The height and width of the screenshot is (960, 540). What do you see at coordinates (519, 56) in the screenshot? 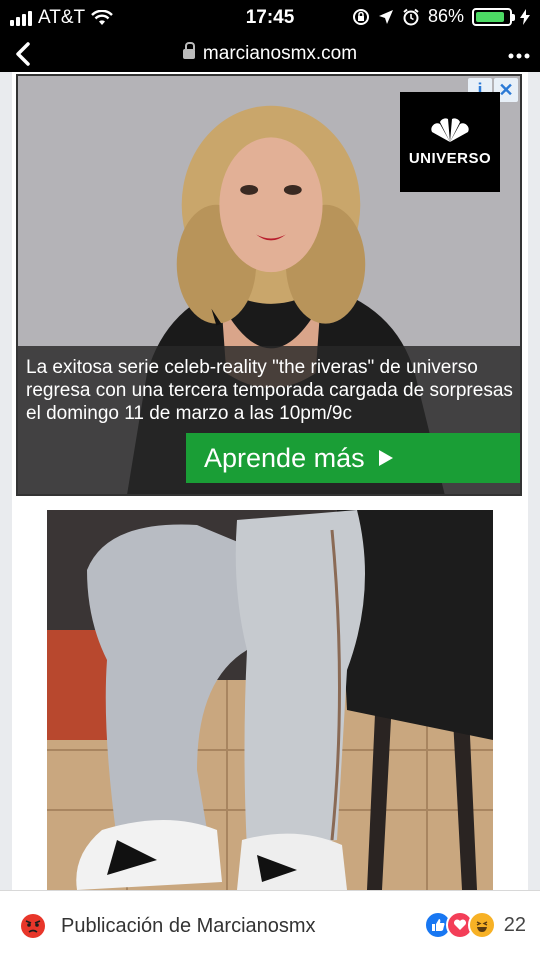
I see `more-dots-icon` at bounding box center [519, 56].